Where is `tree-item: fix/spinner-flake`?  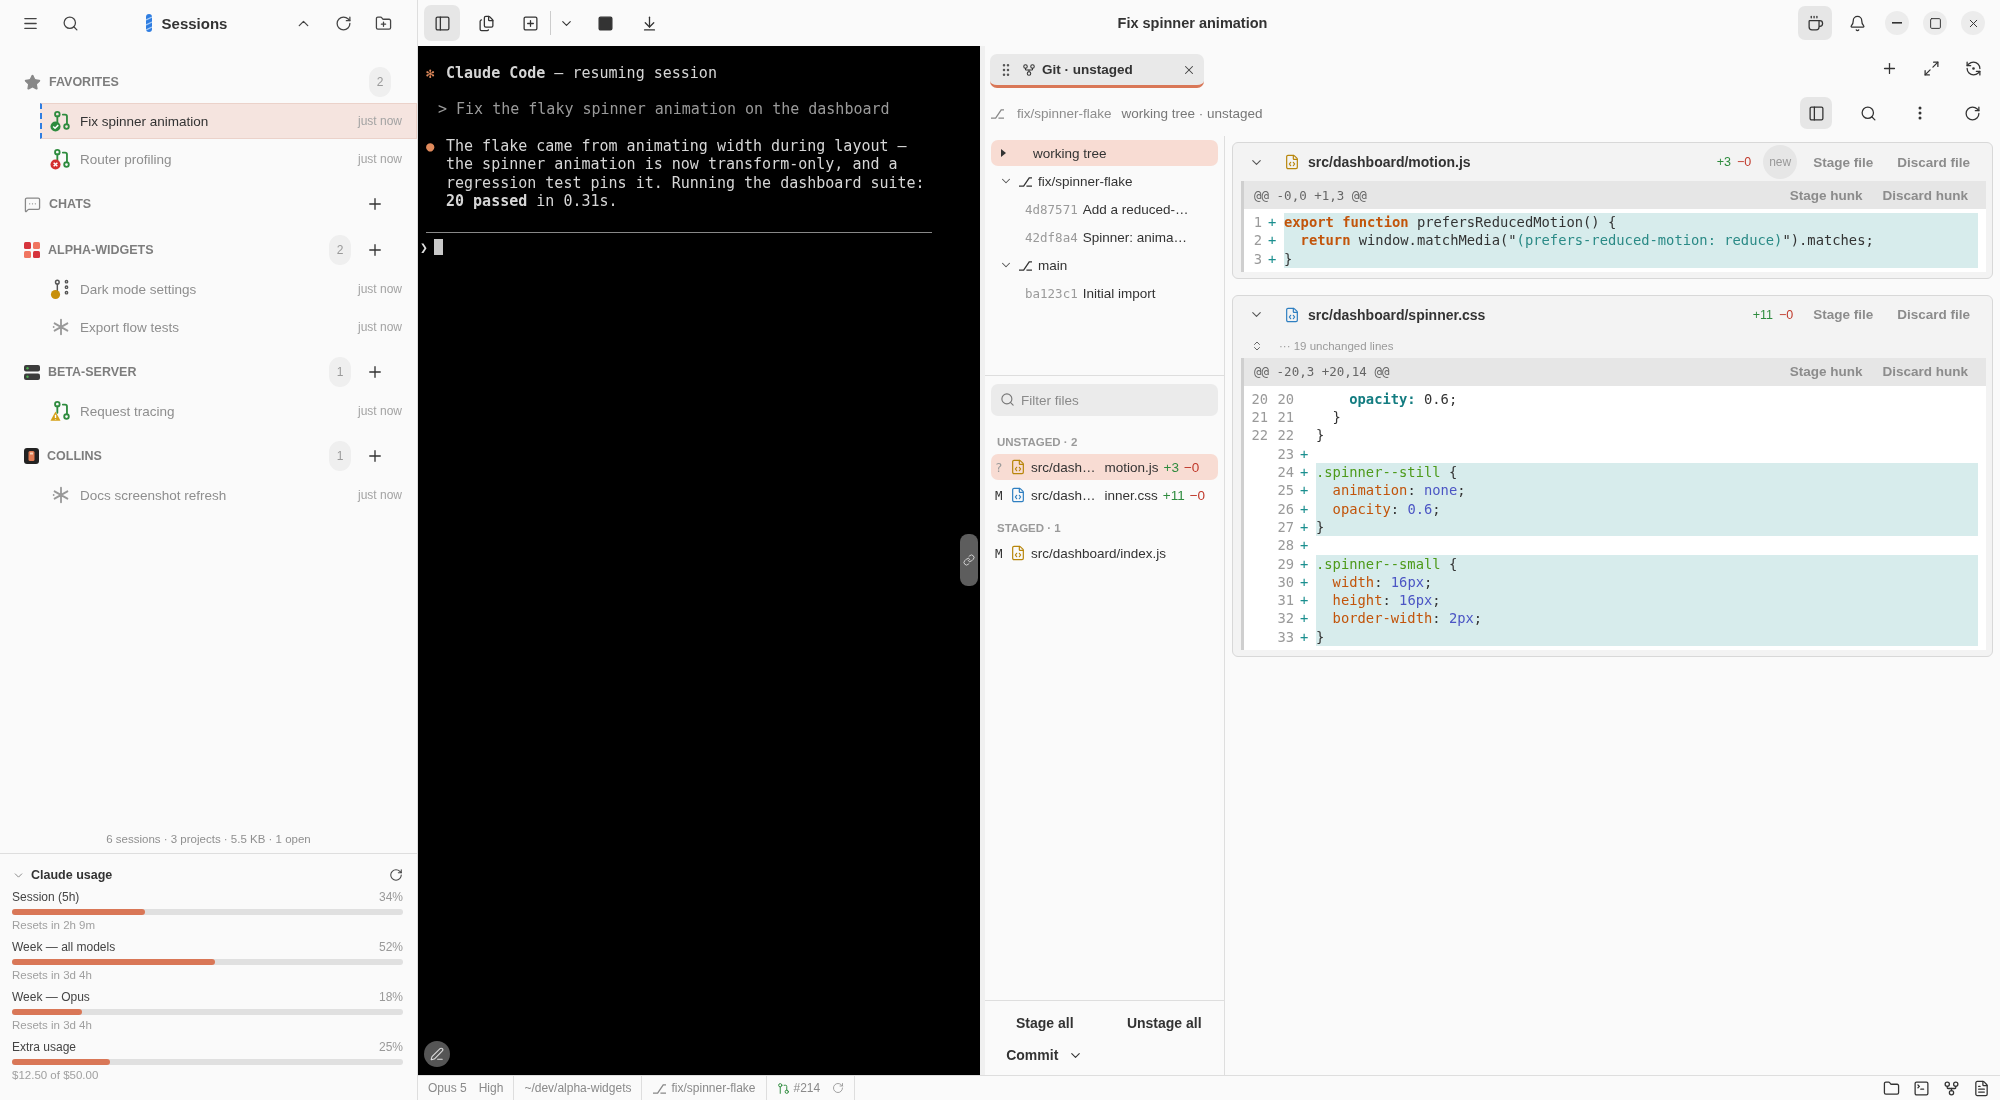 tree-item: fix/spinner-flake is located at coordinates (1104, 181).